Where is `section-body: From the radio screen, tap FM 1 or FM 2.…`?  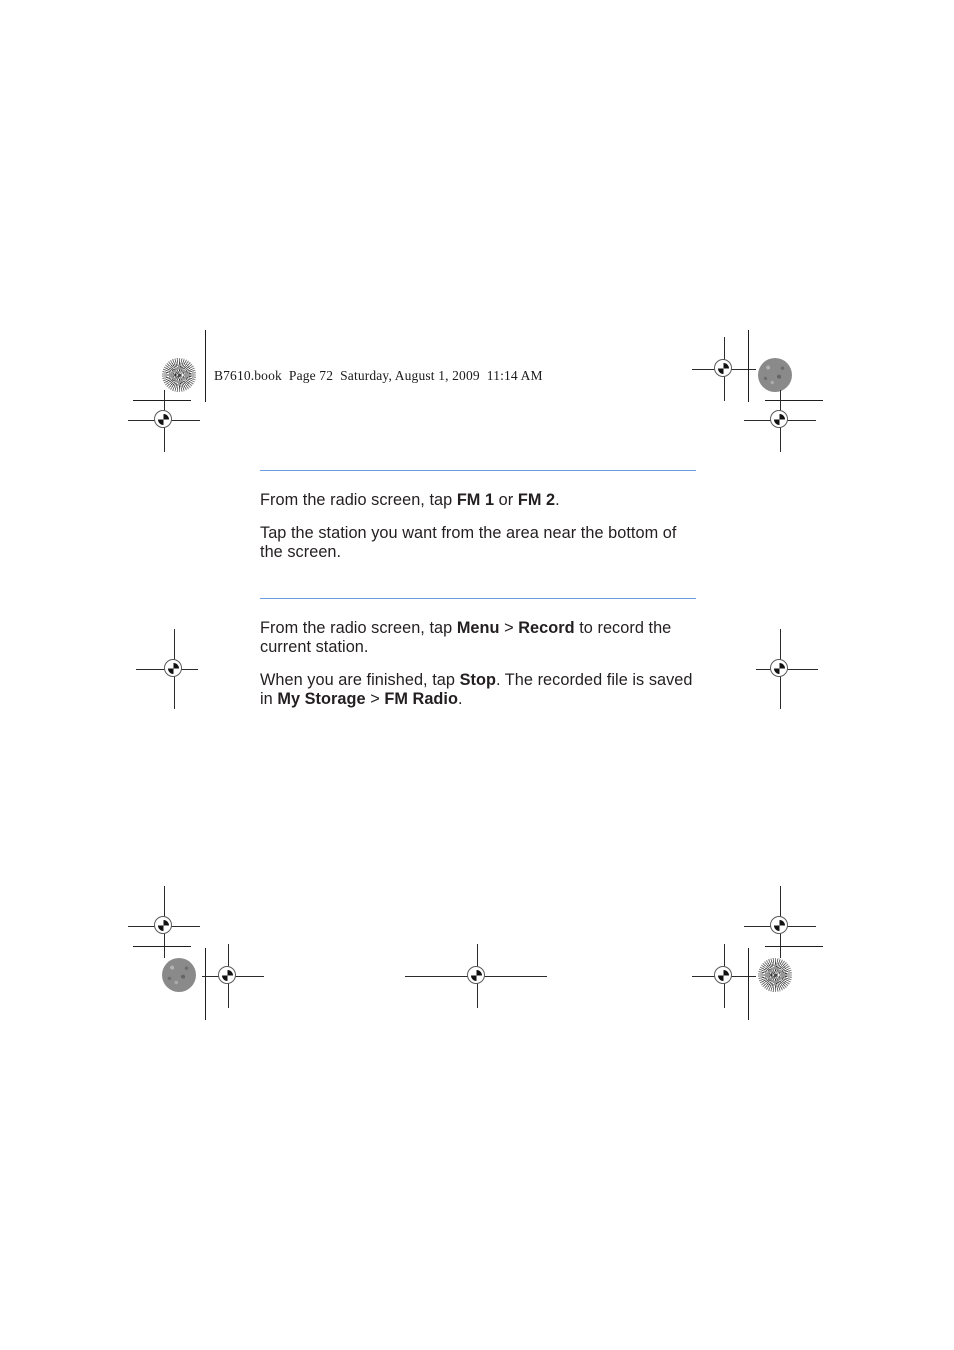
section-body: From the radio screen, tap FM 1 or FM 2.… is located at coordinates (478, 517).